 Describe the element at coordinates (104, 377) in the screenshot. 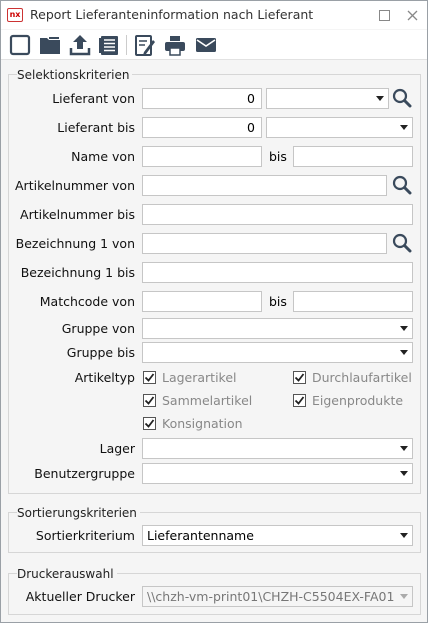

I see `artikeltyp-label: Artikeltyp` at that location.